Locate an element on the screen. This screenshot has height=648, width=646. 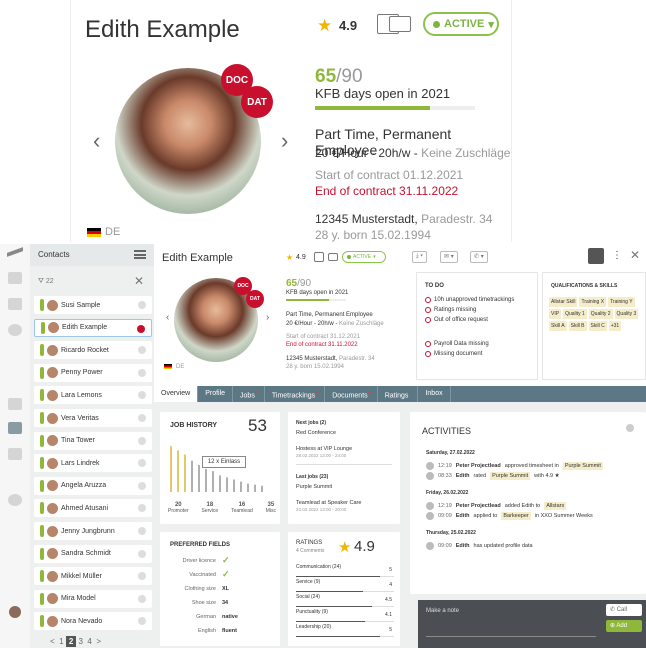
bell-icon is located at coordinates (15, 278).